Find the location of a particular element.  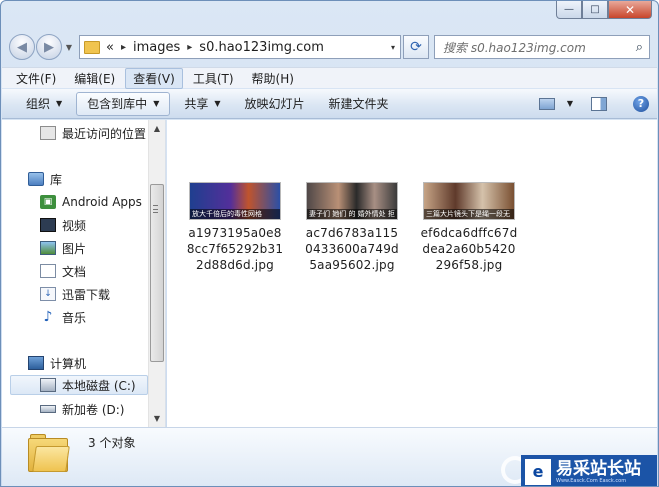

music-note-icon: ♪ is located at coordinates (48, 317).